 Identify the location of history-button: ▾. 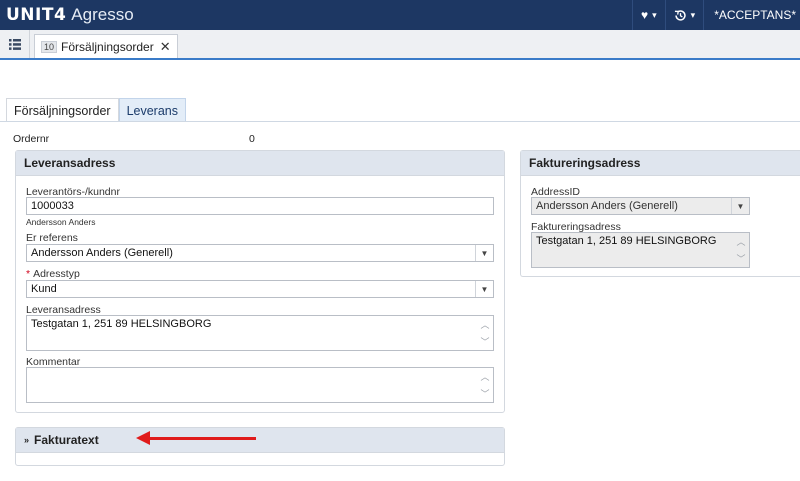
(684, 15).